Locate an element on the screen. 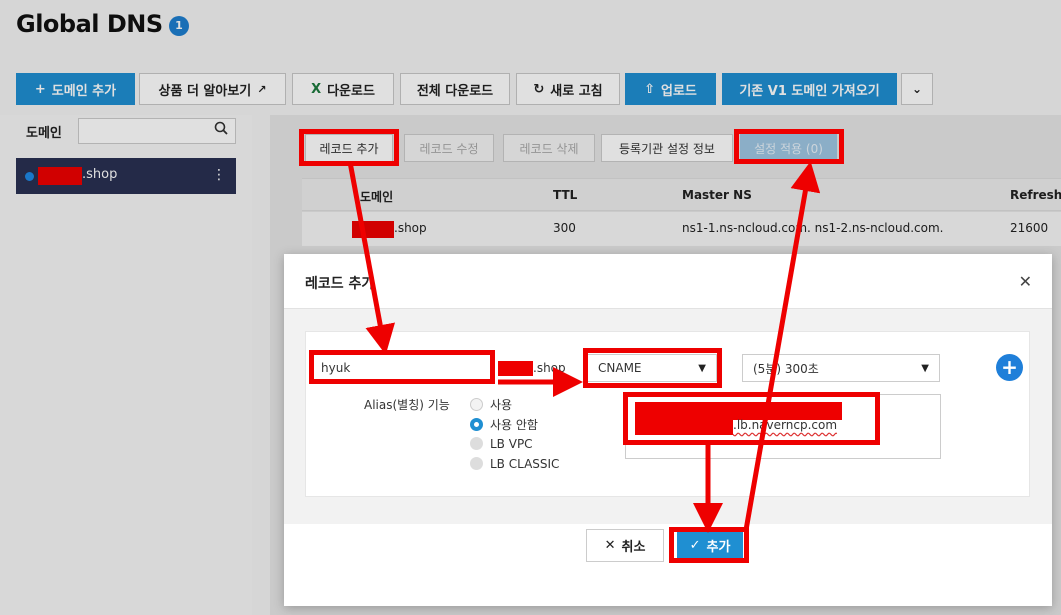  caret-down-icon: ▼ is located at coordinates (925, 368).